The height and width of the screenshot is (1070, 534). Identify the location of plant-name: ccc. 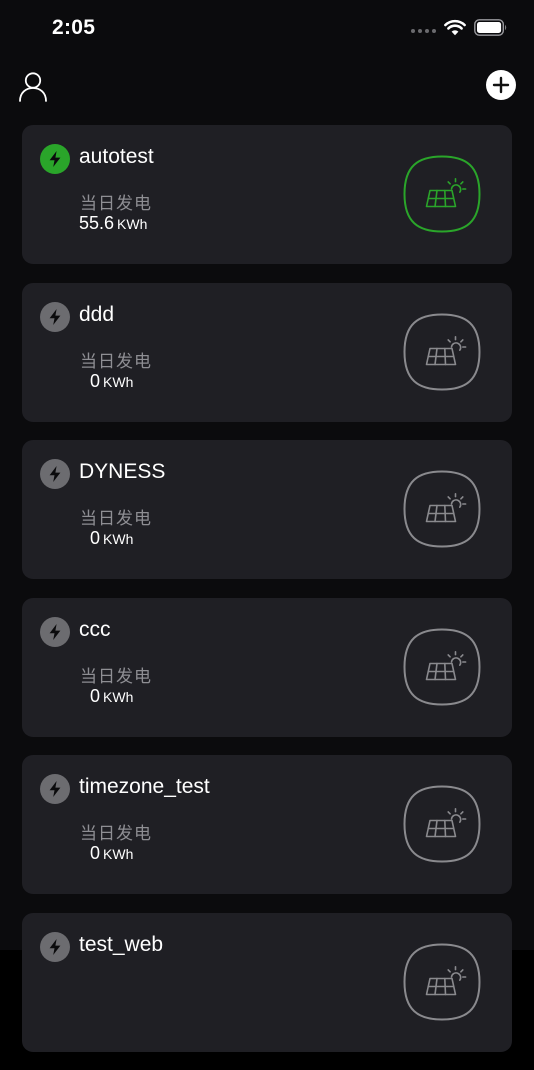
(95, 629).